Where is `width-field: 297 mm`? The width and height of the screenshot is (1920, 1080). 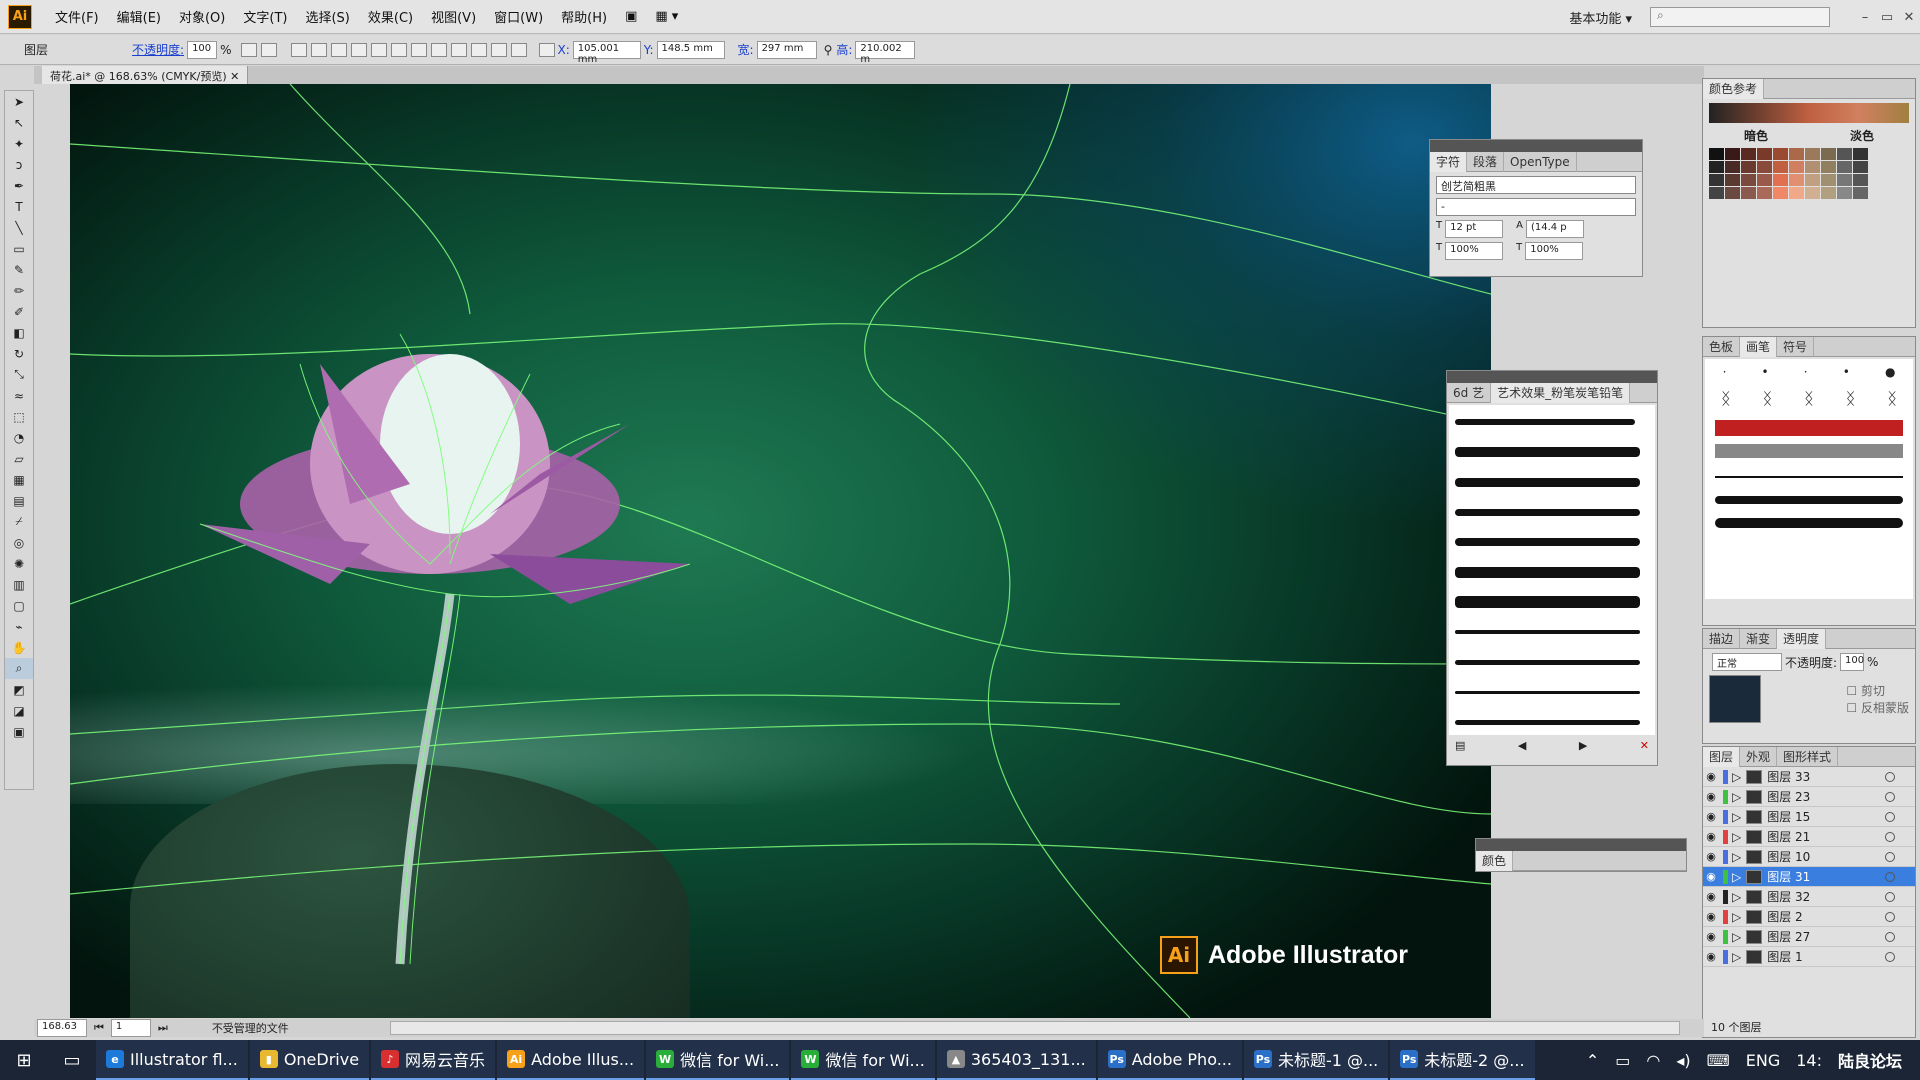 width-field: 297 mm is located at coordinates (786, 49).